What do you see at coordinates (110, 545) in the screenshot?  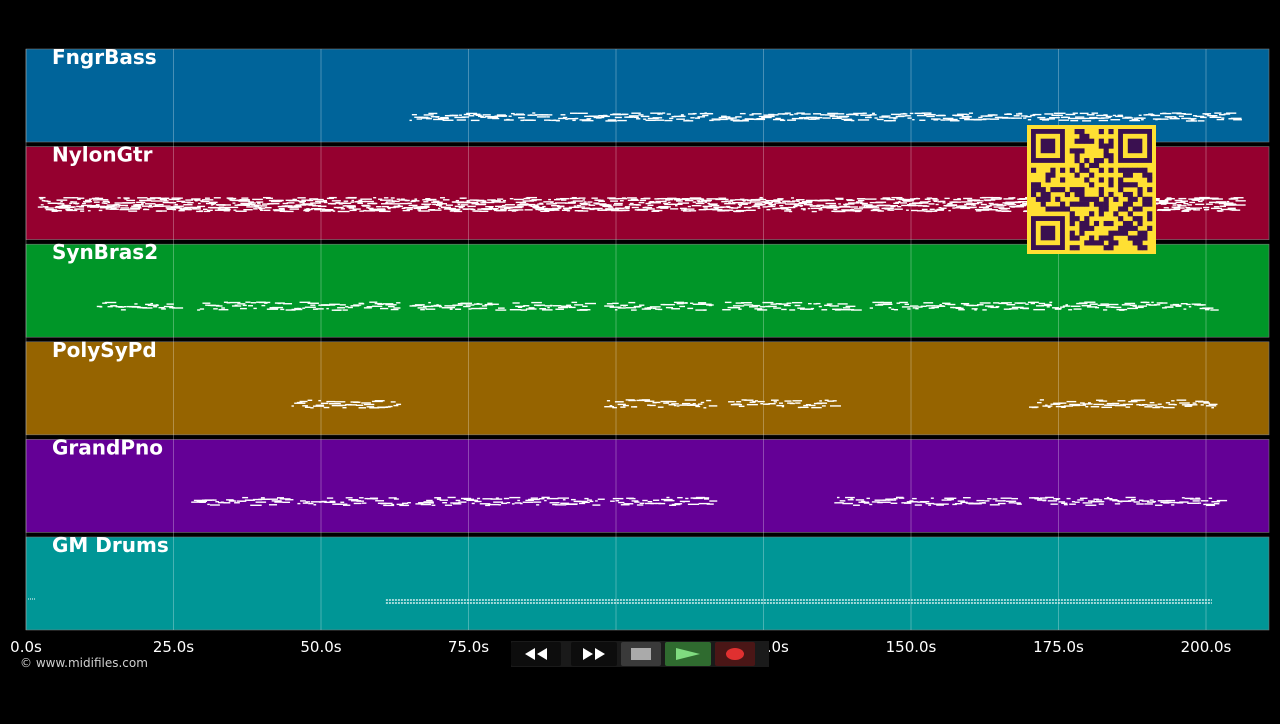 I see `track-name-label: GM Drums` at bounding box center [110, 545].